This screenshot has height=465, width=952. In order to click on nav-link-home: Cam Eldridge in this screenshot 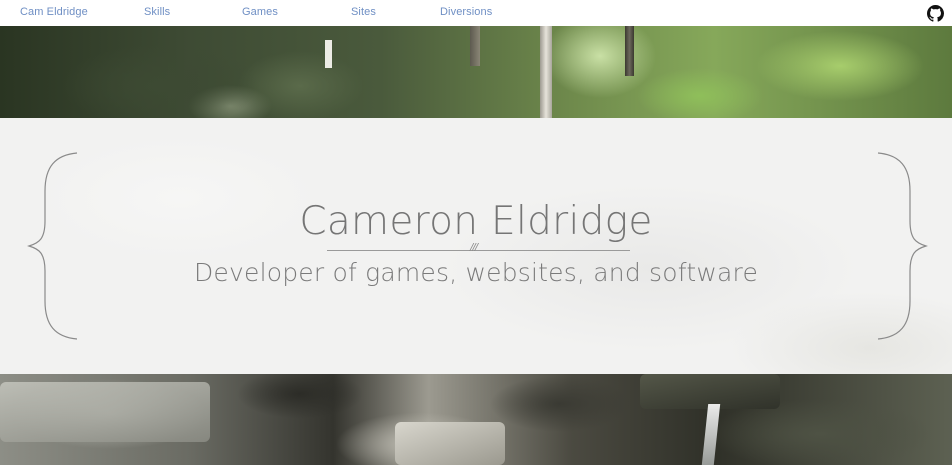, I will do `click(54, 12)`.